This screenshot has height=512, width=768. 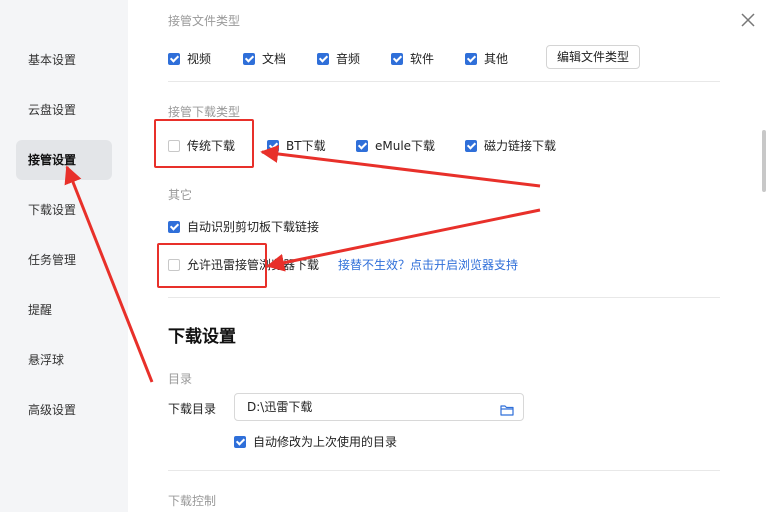 What do you see at coordinates (64, 410) in the screenshot?
I see `sidebar-item-advanced: 高级设置` at bounding box center [64, 410].